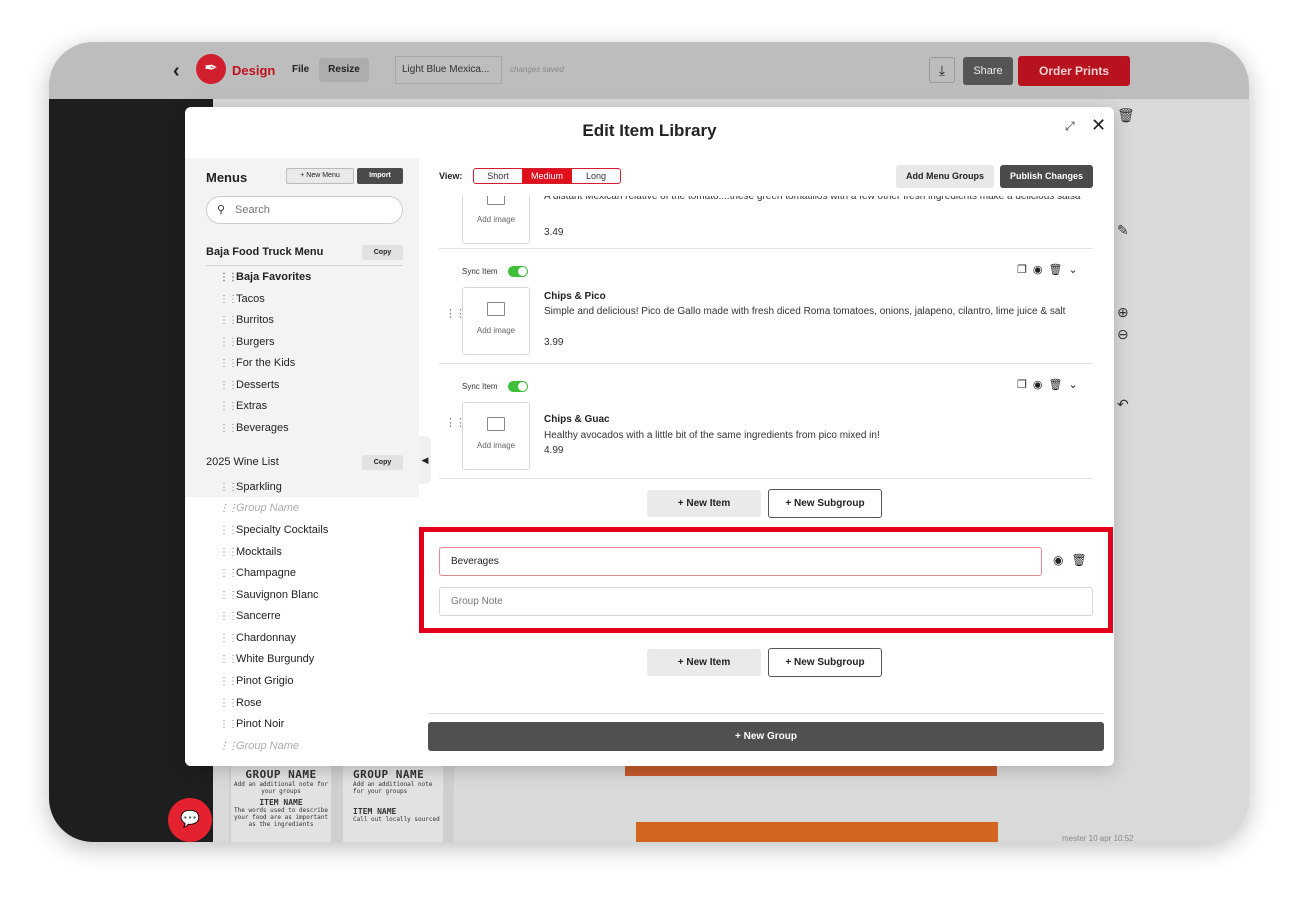 This screenshot has width=1300, height=900. I want to click on sidebar-group-item: ⋮⋮Sancerre, so click(250, 616).